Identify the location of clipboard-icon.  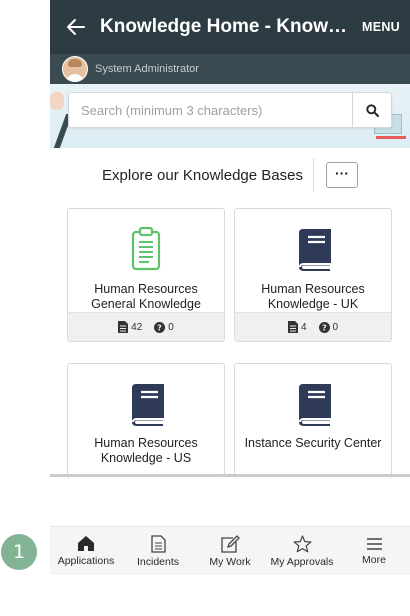
(146, 249).